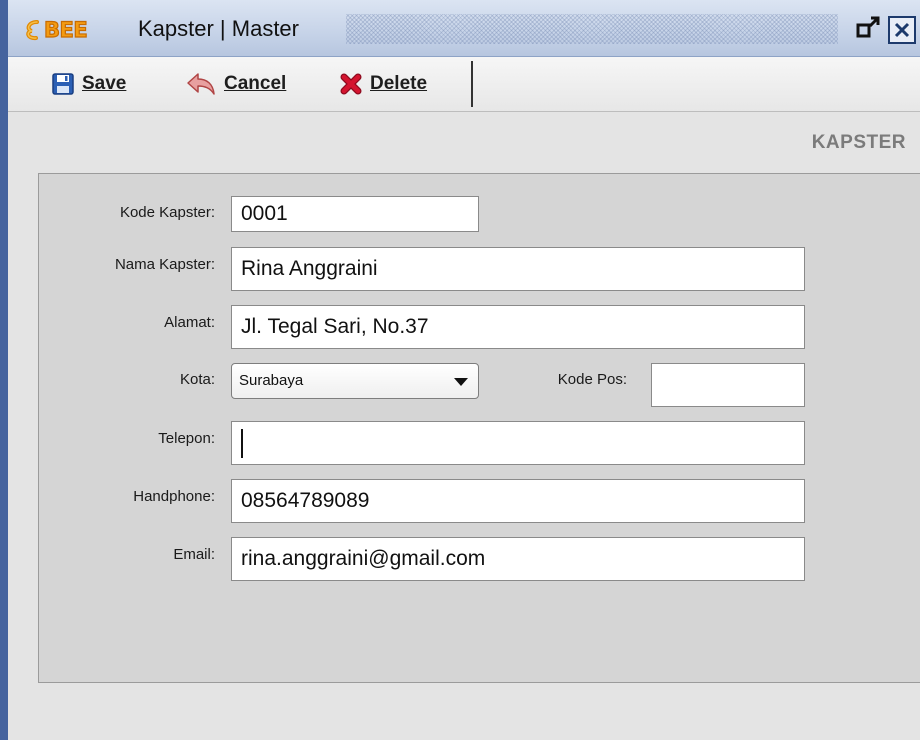  I want to click on window-title: Kapster | Master, so click(218, 28).